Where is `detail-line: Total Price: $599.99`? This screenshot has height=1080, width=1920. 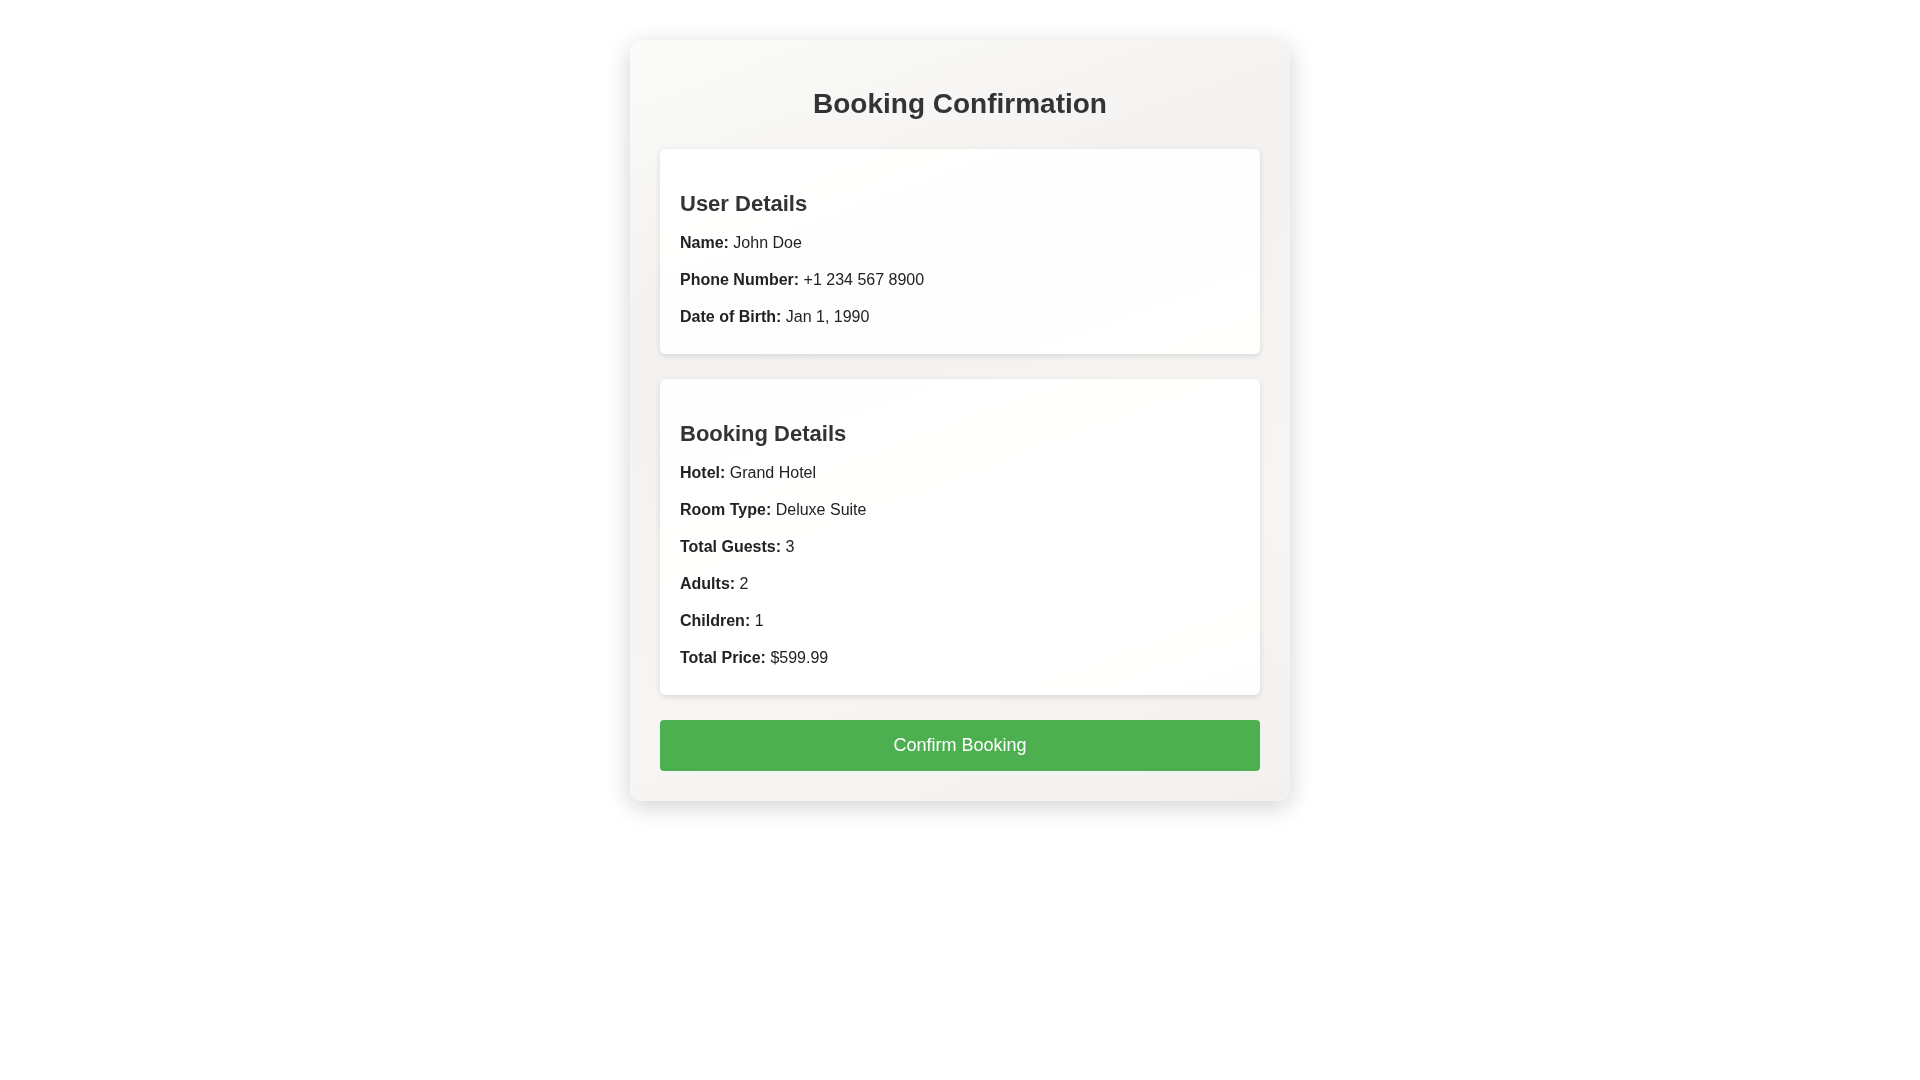
detail-line: Total Price: $599.99 is located at coordinates (755, 658).